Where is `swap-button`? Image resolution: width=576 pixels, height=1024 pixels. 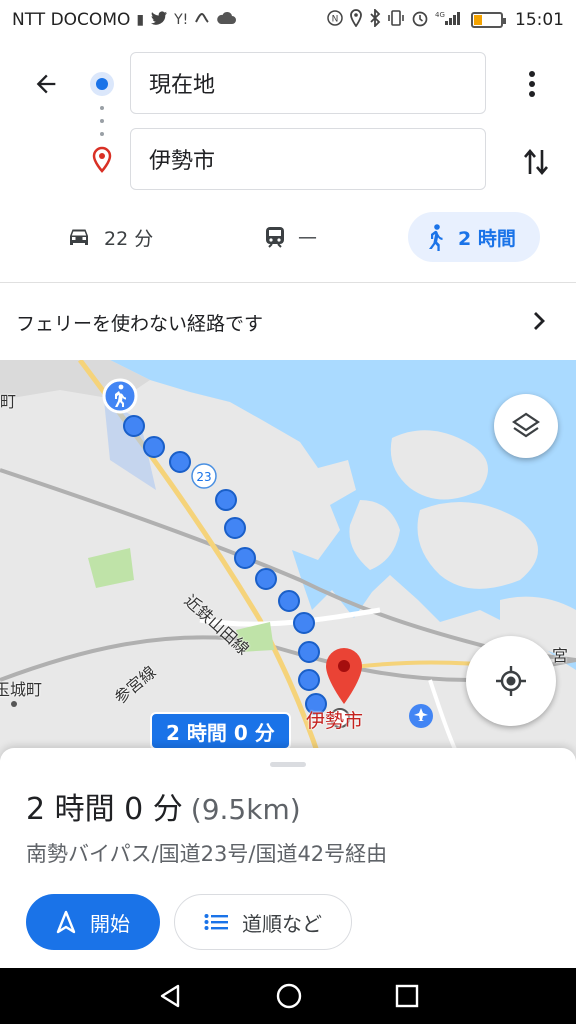
swap-button is located at coordinates (536, 162).